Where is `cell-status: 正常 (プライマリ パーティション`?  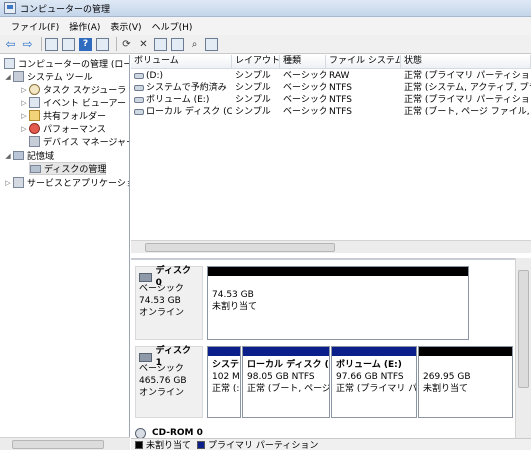
cell-status: 正常 (プライマリ パーティション is located at coordinates (467, 100).